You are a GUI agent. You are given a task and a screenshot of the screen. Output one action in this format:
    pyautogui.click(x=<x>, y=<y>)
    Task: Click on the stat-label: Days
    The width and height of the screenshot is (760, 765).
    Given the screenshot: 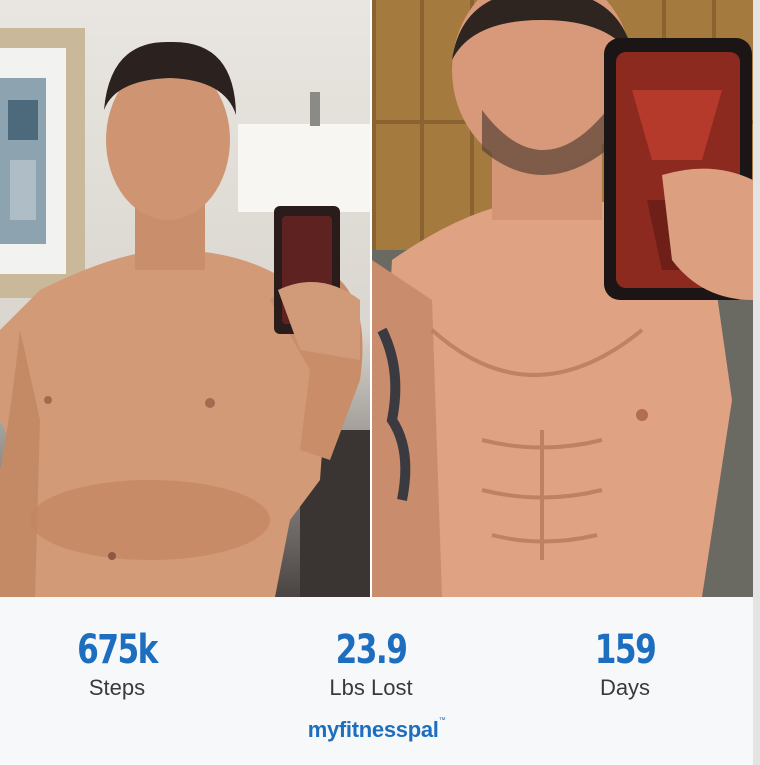 What is the action you would take?
    pyautogui.click(x=625, y=687)
    